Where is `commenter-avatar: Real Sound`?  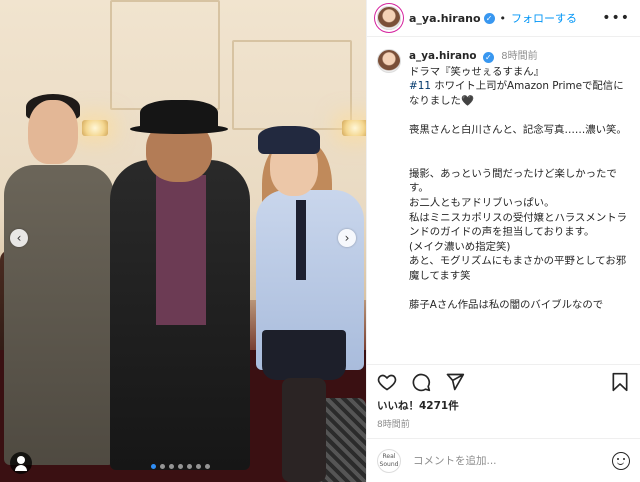
commenter-avatar: Real Sound is located at coordinates (389, 460).